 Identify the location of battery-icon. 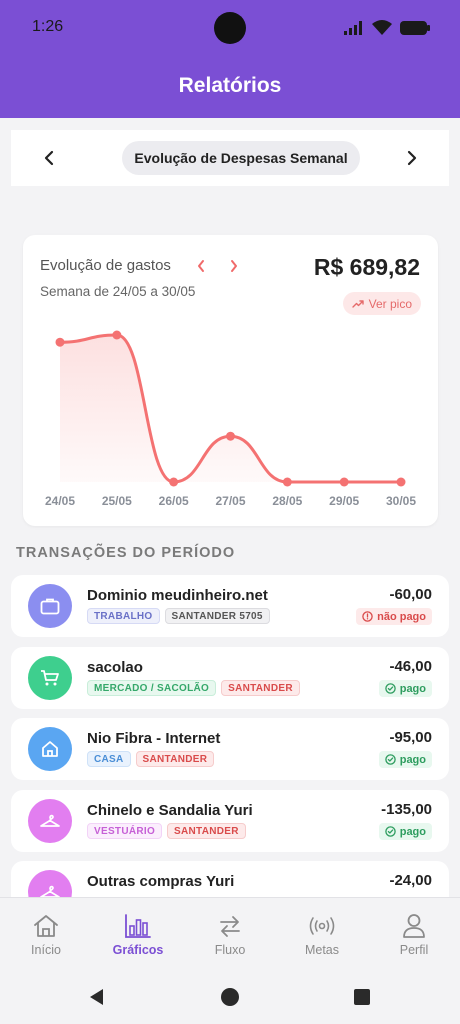
(415, 27).